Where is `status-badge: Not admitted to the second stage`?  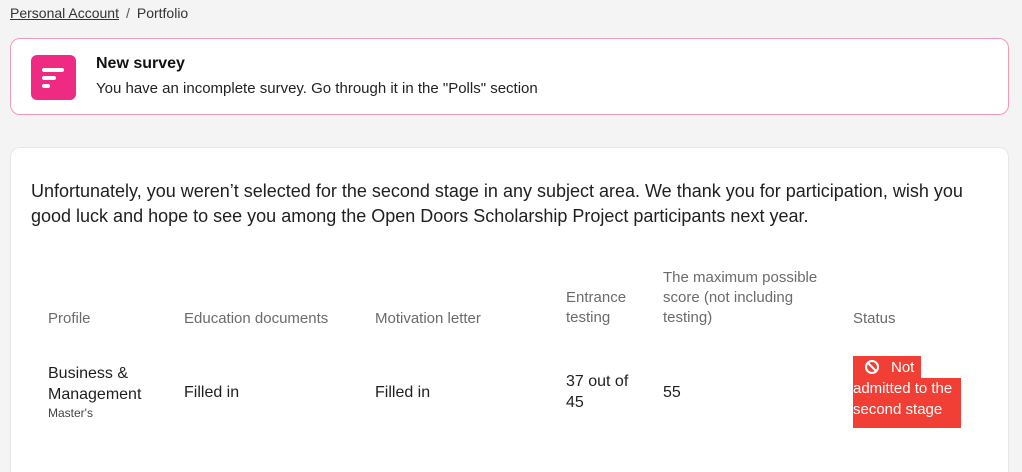
status-badge: Not admitted to the second stage is located at coordinates (907, 392).